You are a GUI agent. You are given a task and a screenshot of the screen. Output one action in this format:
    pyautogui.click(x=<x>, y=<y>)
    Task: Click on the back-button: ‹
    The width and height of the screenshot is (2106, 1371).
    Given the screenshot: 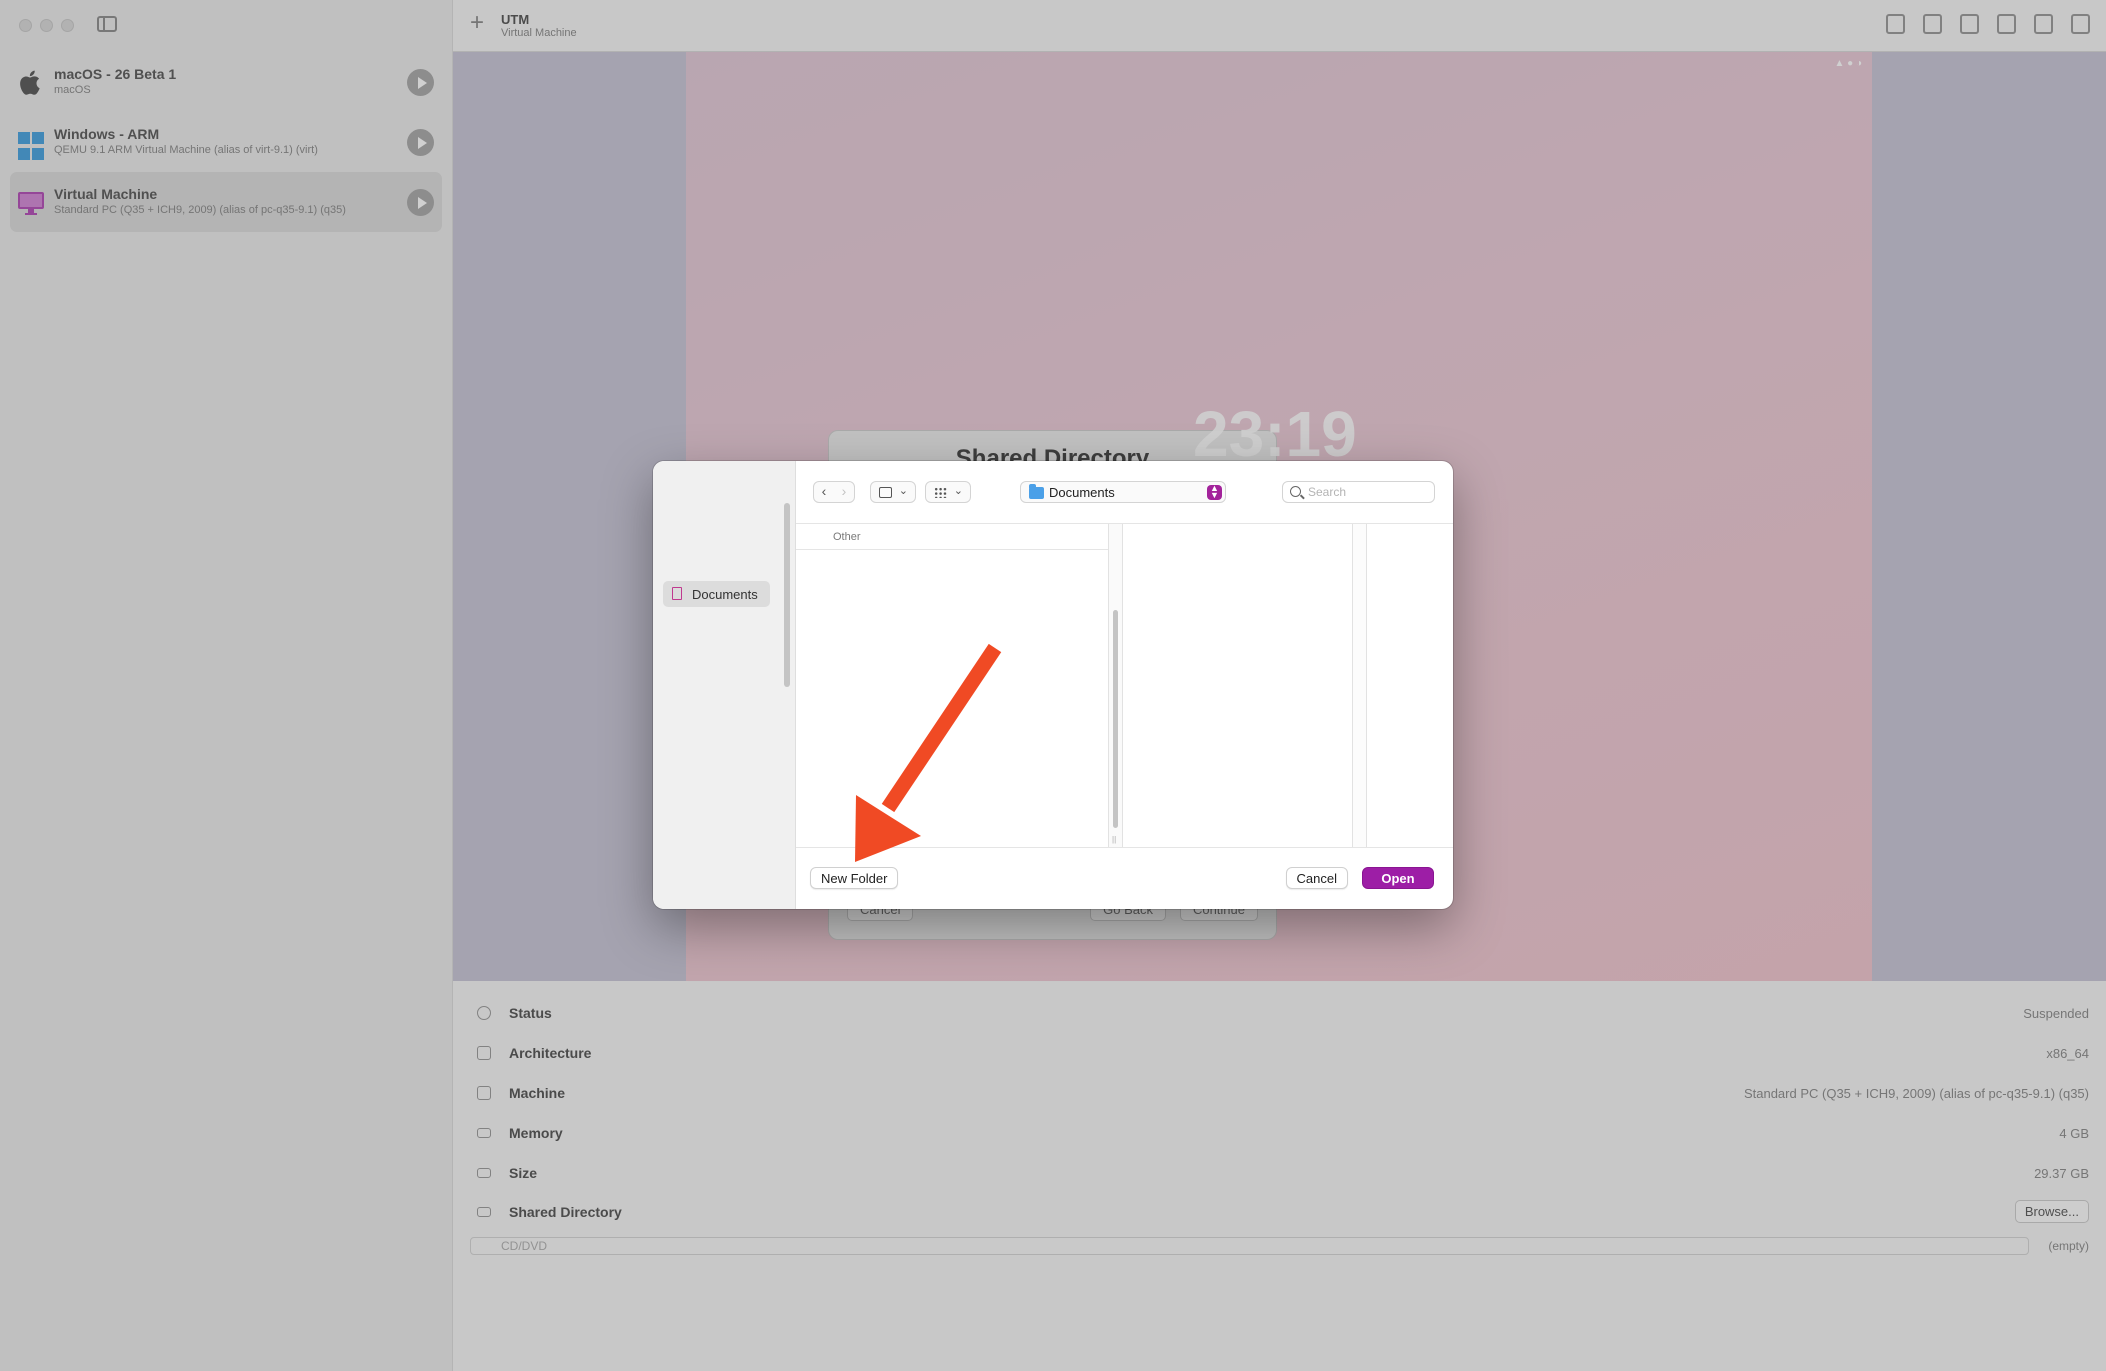 What is the action you would take?
    pyautogui.click(x=824, y=492)
    